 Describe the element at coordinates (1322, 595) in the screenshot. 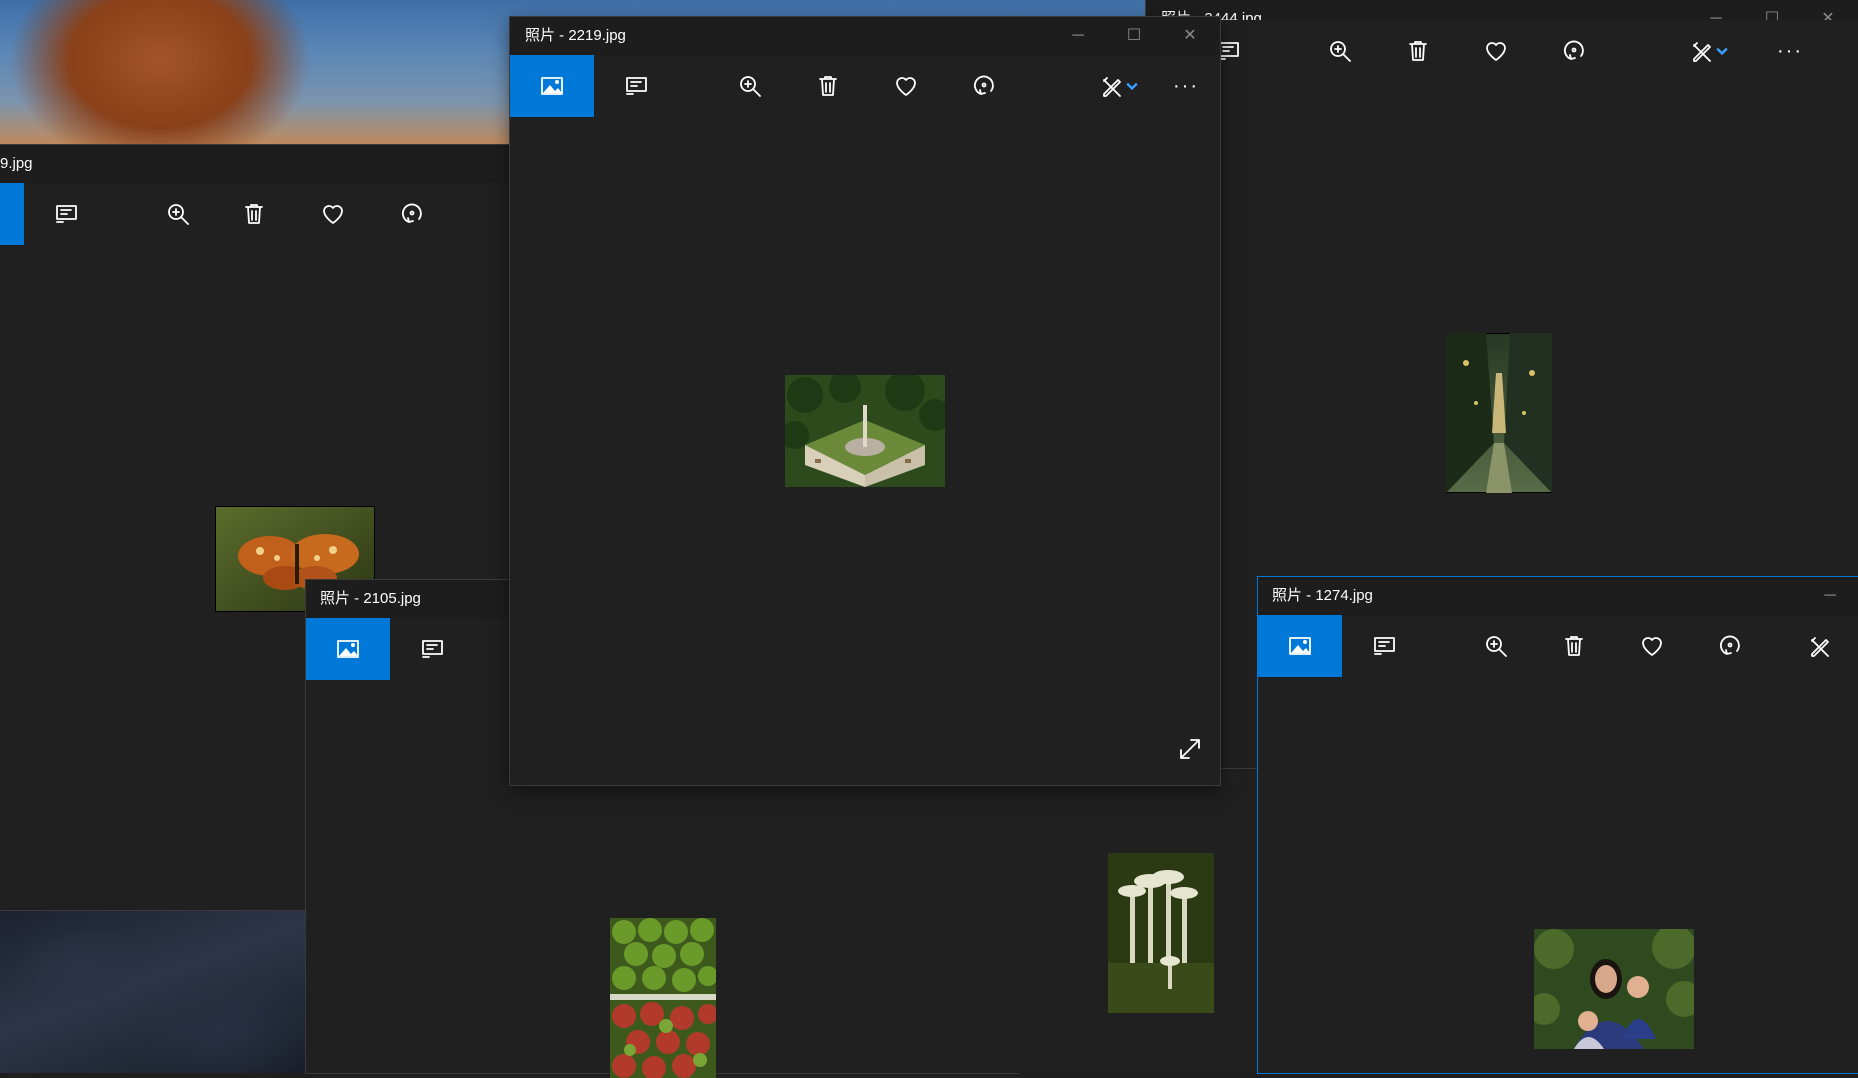

I see `window-title: 照片 - 1274.jpg` at that location.